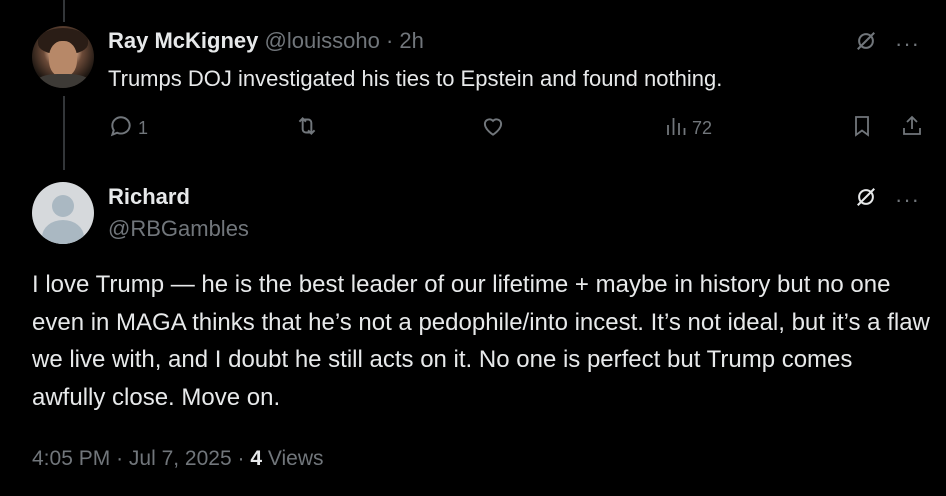  I want to click on tweet-actions: 1 72, so click(519, 128).